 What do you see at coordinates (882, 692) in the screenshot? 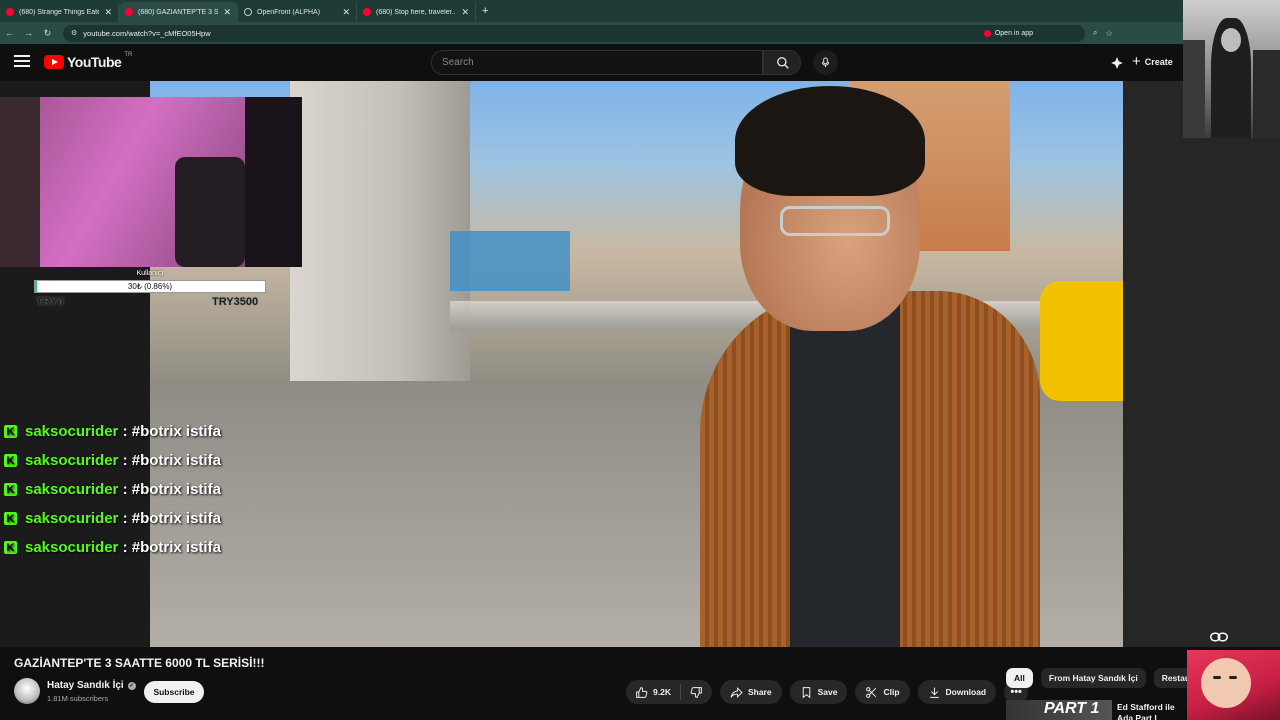
I see `clip-button: Clip` at bounding box center [882, 692].